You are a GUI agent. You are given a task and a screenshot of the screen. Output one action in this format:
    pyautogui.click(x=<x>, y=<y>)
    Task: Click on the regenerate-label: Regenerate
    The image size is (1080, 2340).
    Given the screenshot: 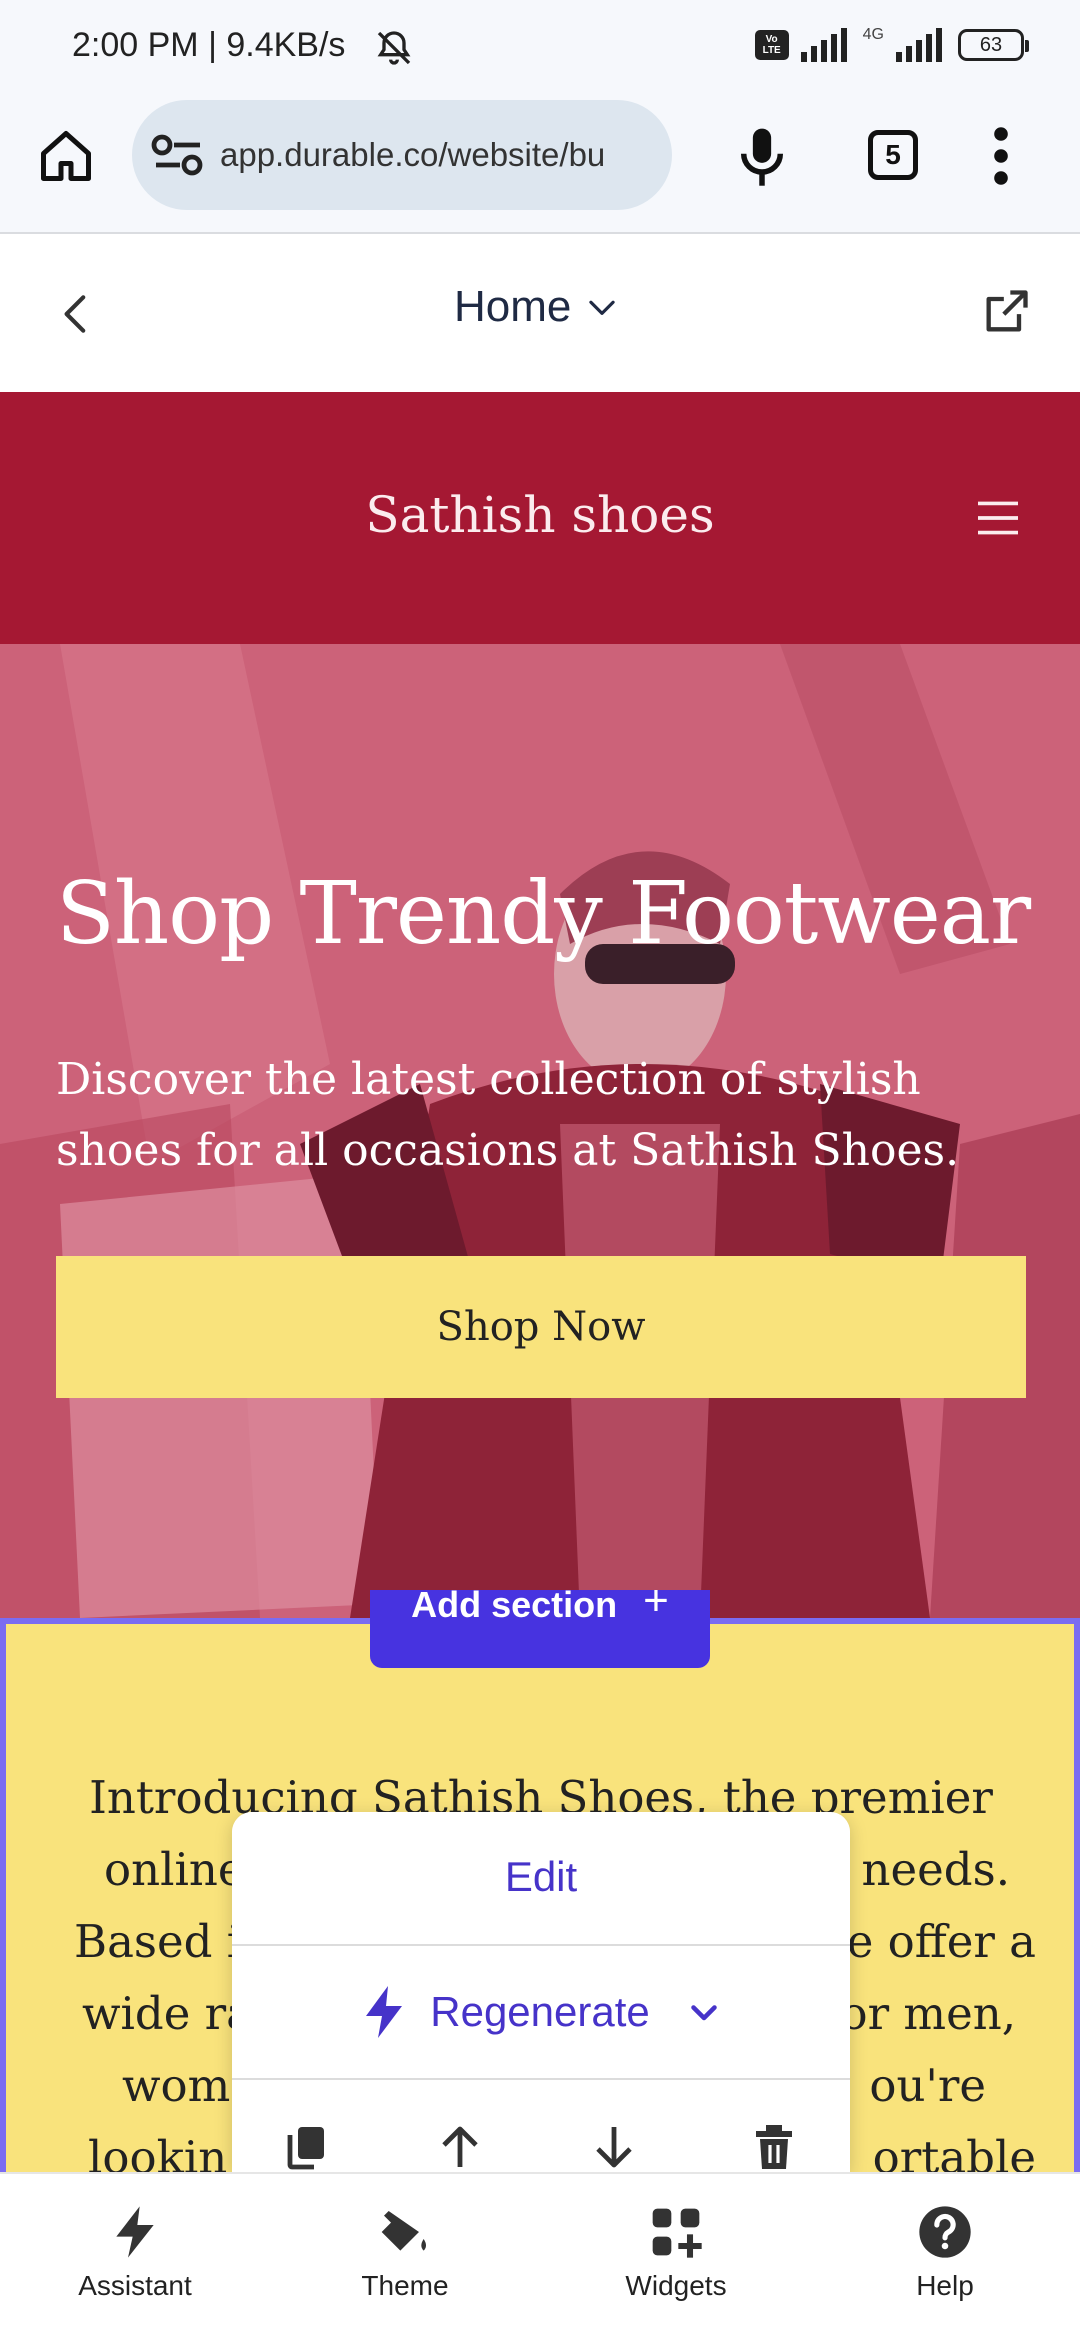 What is the action you would take?
    pyautogui.click(x=540, y=2011)
    